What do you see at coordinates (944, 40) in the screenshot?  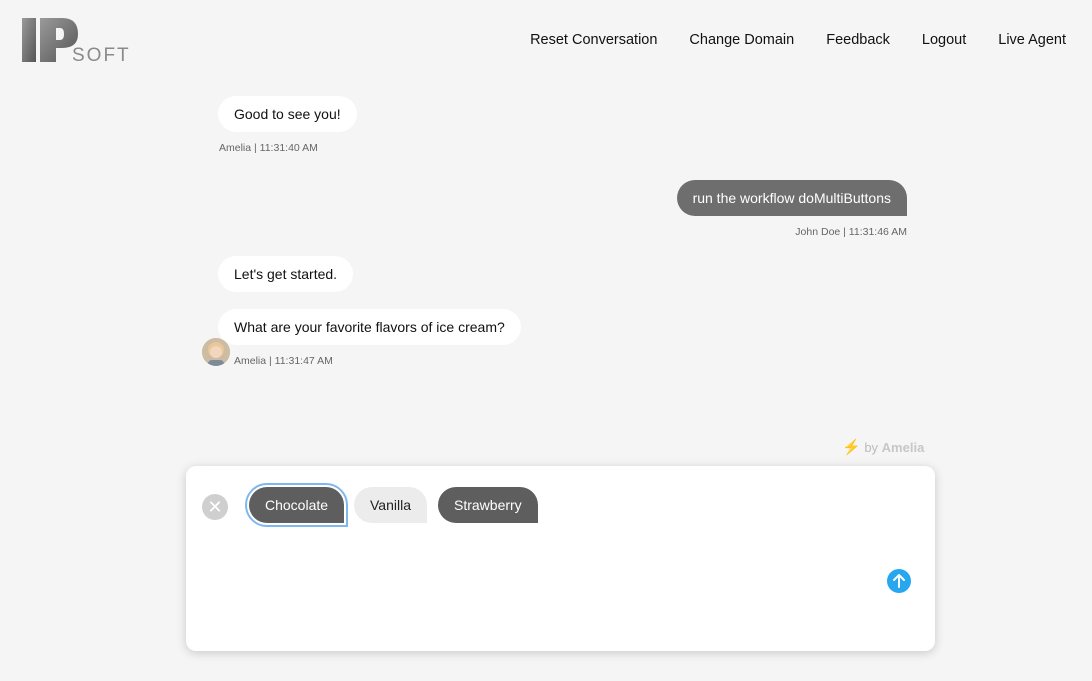 I see `nav-logout: Logout` at bounding box center [944, 40].